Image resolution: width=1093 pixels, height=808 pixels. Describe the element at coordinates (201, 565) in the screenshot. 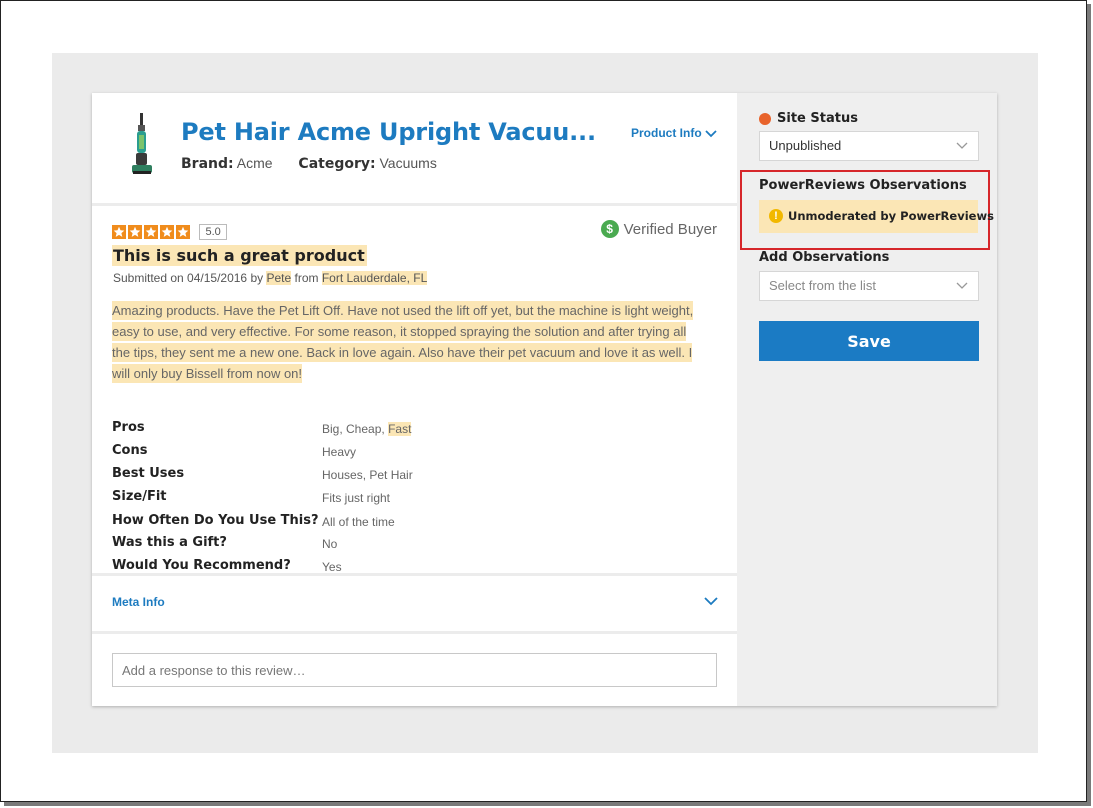

I see `attribute-label: Would You Recommend?` at that location.